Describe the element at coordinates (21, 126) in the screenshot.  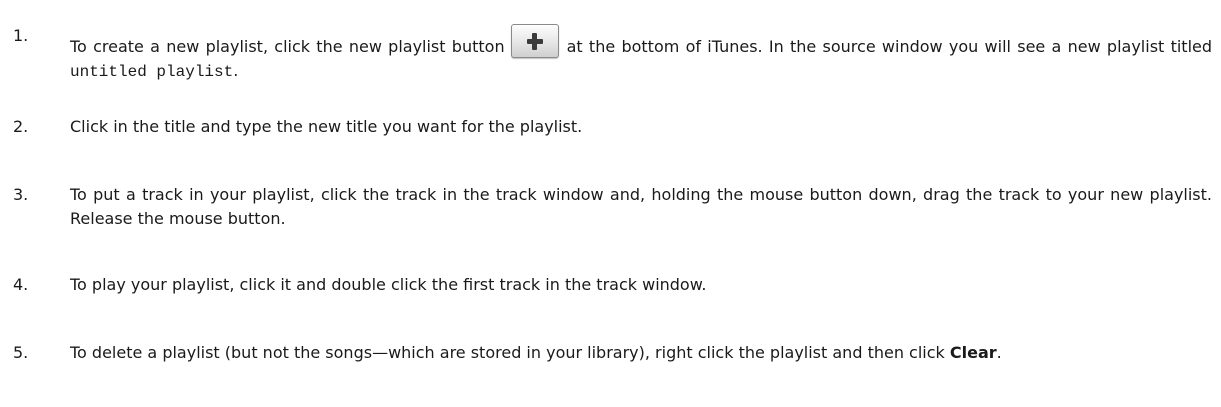
I see `step-number: 2.` at that location.